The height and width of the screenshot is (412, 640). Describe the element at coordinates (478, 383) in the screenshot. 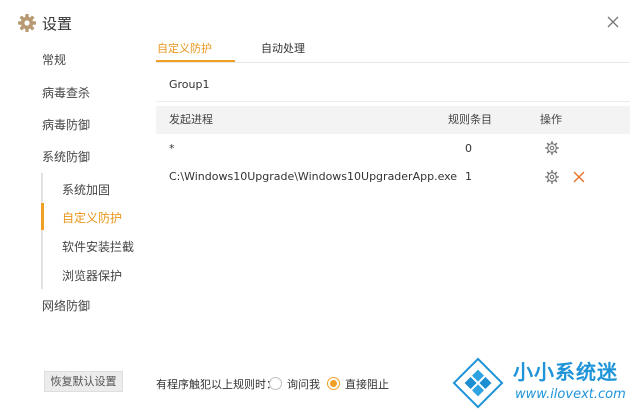

I see `watermark-logo-icon` at that location.